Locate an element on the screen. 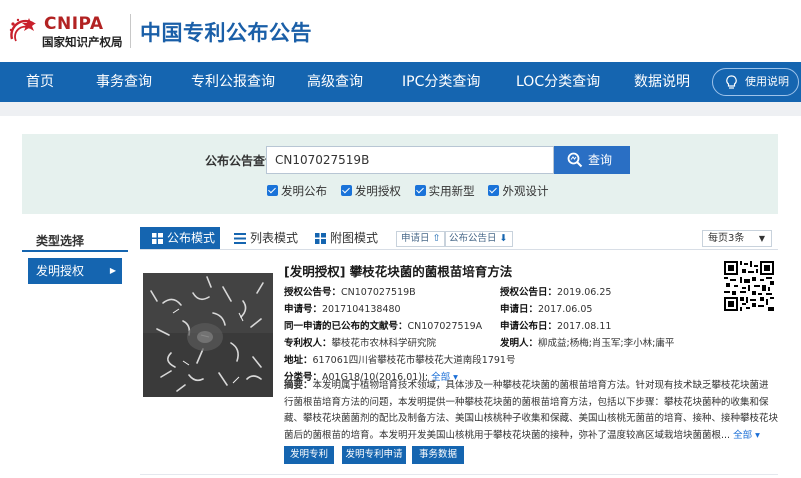 The height and width of the screenshot is (478, 801). invention-patent-button: 发明专利 is located at coordinates (309, 455).